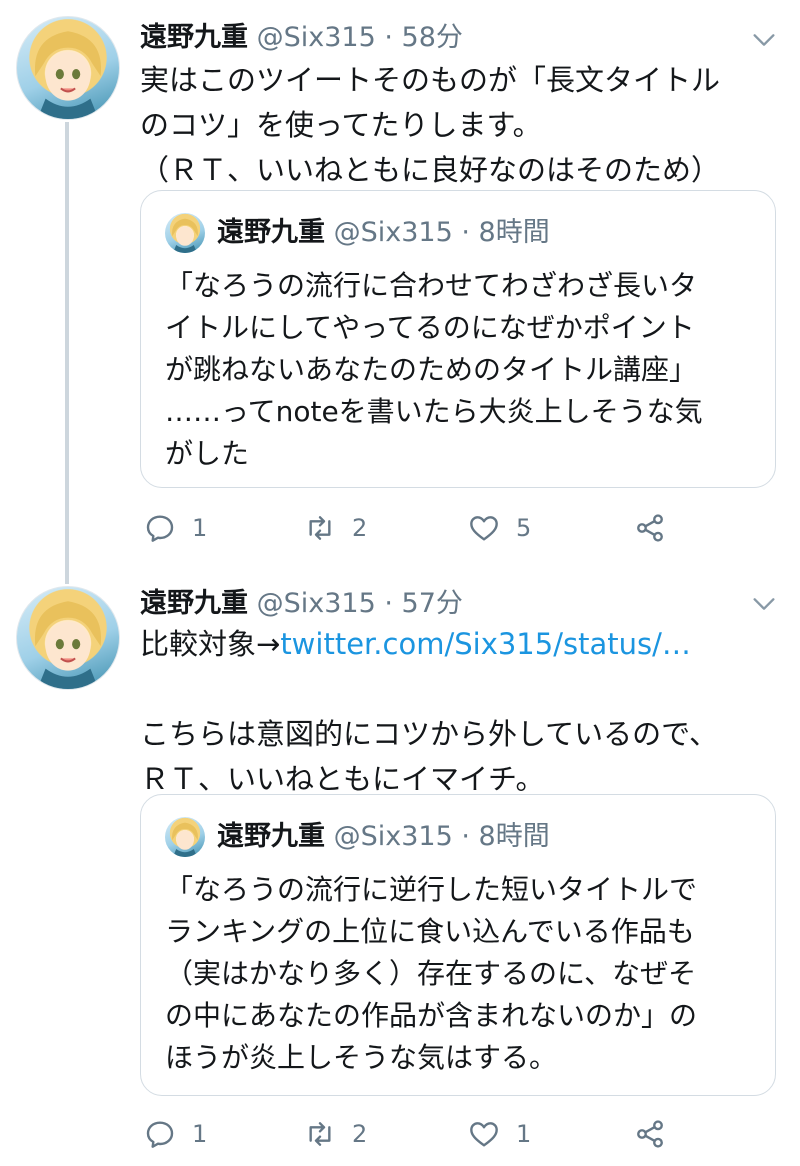 The width and height of the screenshot is (800, 1166). Describe the element at coordinates (524, 528) in the screenshot. I see `like-count: 5` at that location.